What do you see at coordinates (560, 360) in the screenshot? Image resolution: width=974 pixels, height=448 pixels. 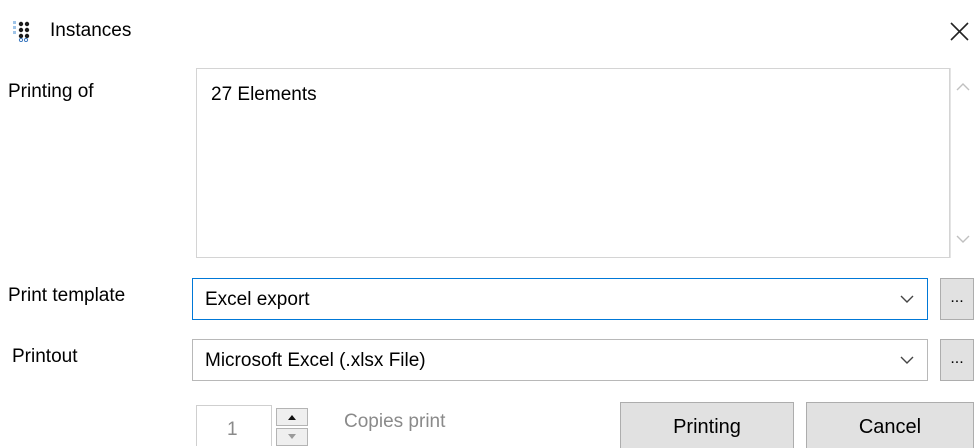 I see `printout-select: Microsoft Excel (.xlsx File)` at bounding box center [560, 360].